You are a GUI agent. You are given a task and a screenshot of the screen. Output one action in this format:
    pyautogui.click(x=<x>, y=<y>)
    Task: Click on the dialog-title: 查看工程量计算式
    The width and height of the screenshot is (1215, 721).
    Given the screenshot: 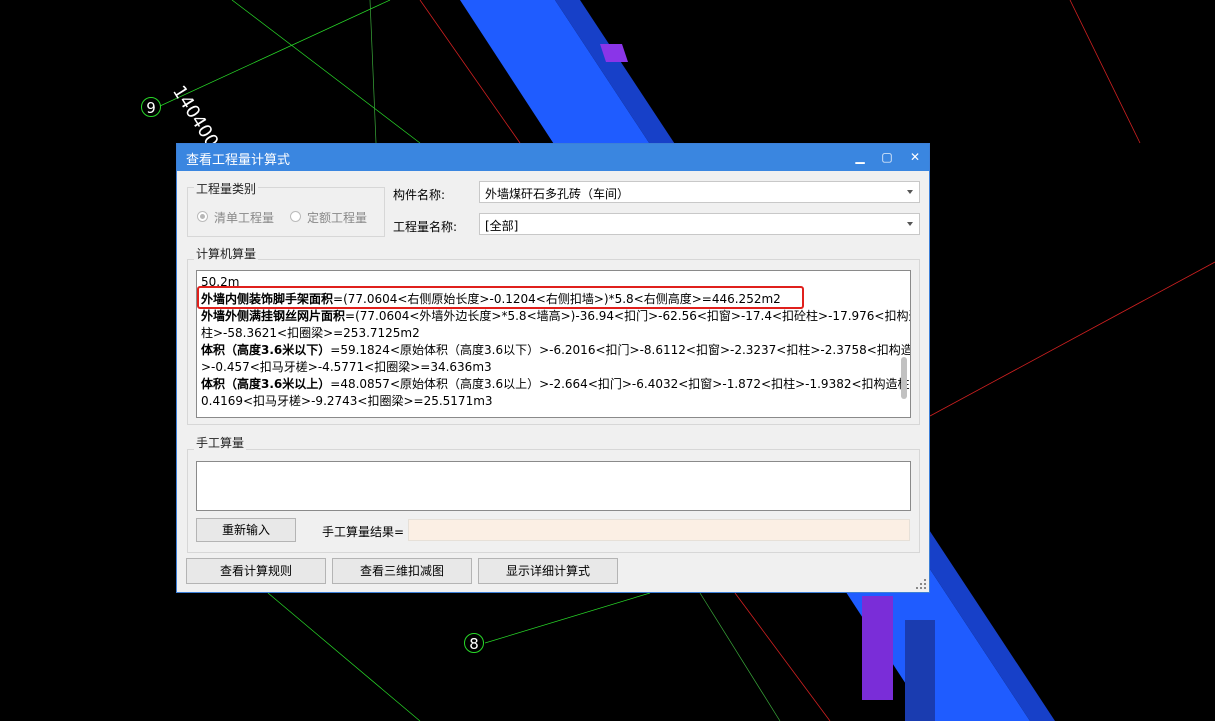 What is the action you would take?
    pyautogui.click(x=238, y=160)
    